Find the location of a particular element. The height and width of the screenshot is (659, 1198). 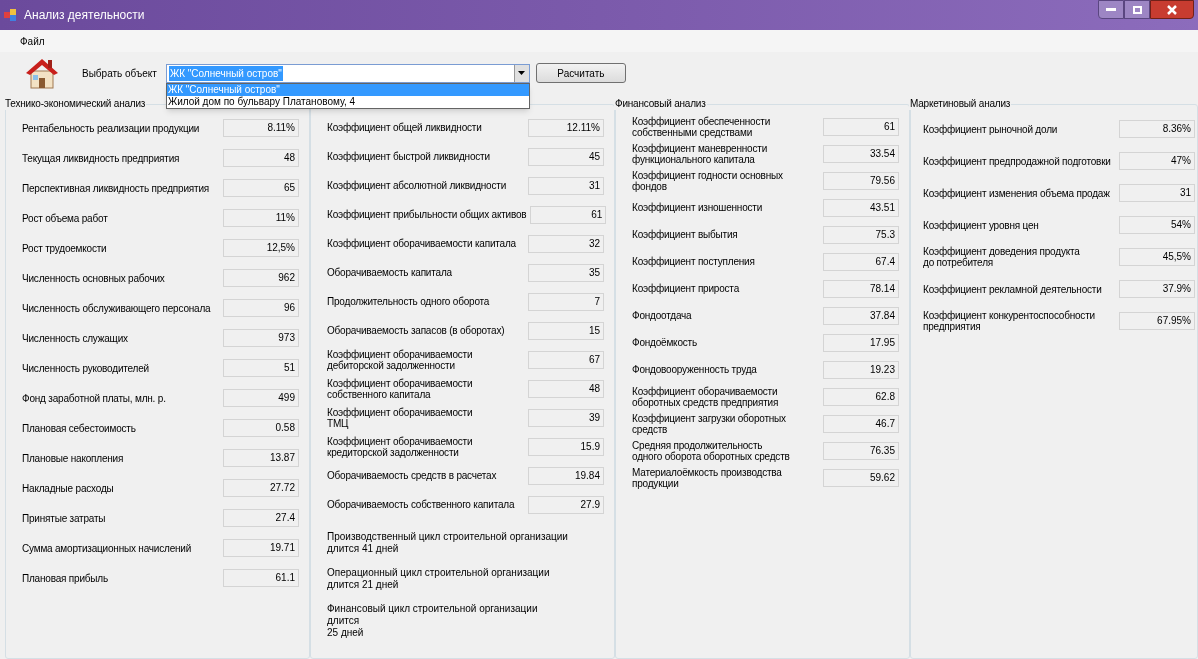

metric-value: 45 is located at coordinates (566, 156).